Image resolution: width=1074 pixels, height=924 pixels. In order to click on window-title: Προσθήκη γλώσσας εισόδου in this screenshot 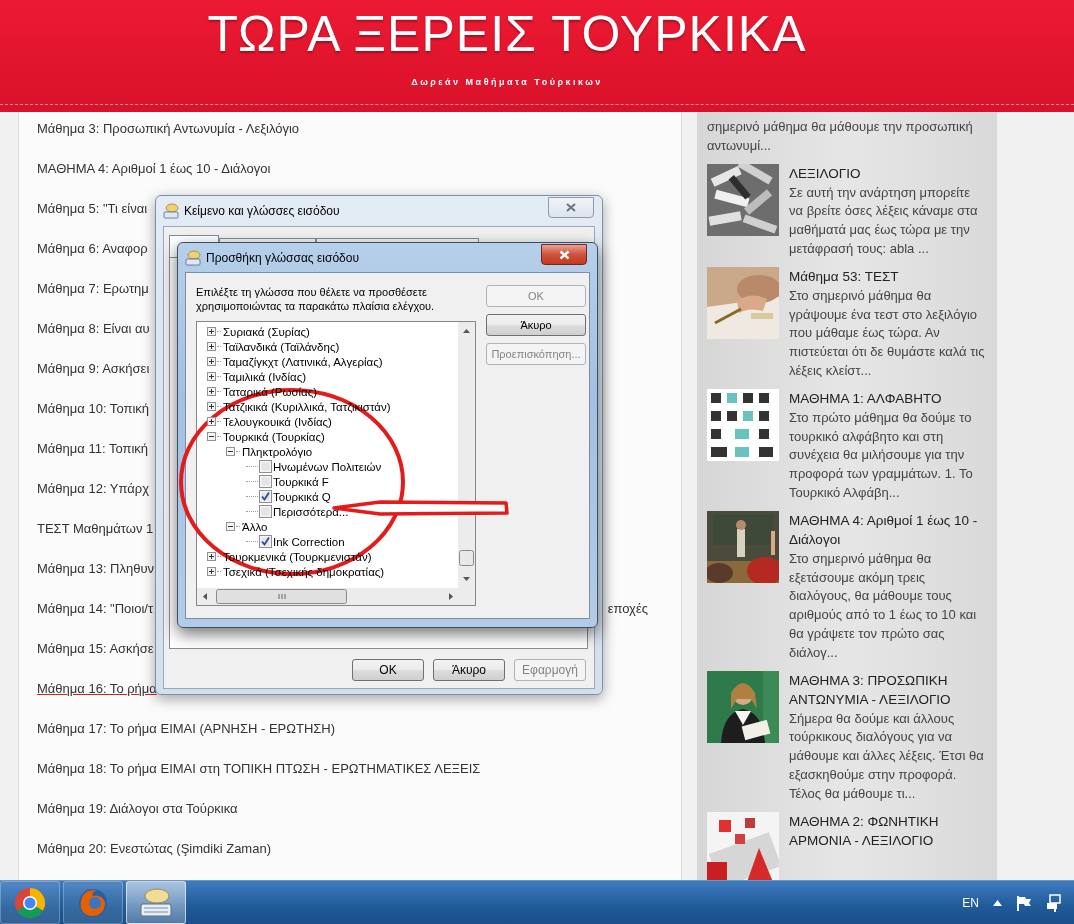, I will do `click(282, 257)`.